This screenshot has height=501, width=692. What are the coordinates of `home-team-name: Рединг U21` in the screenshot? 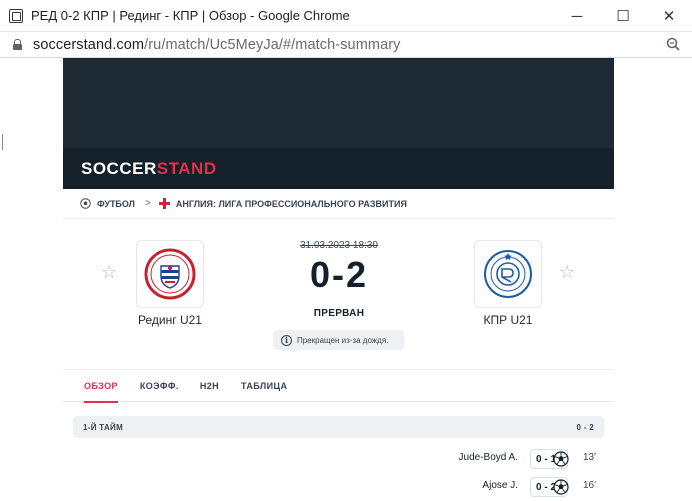 It's located at (170, 320).